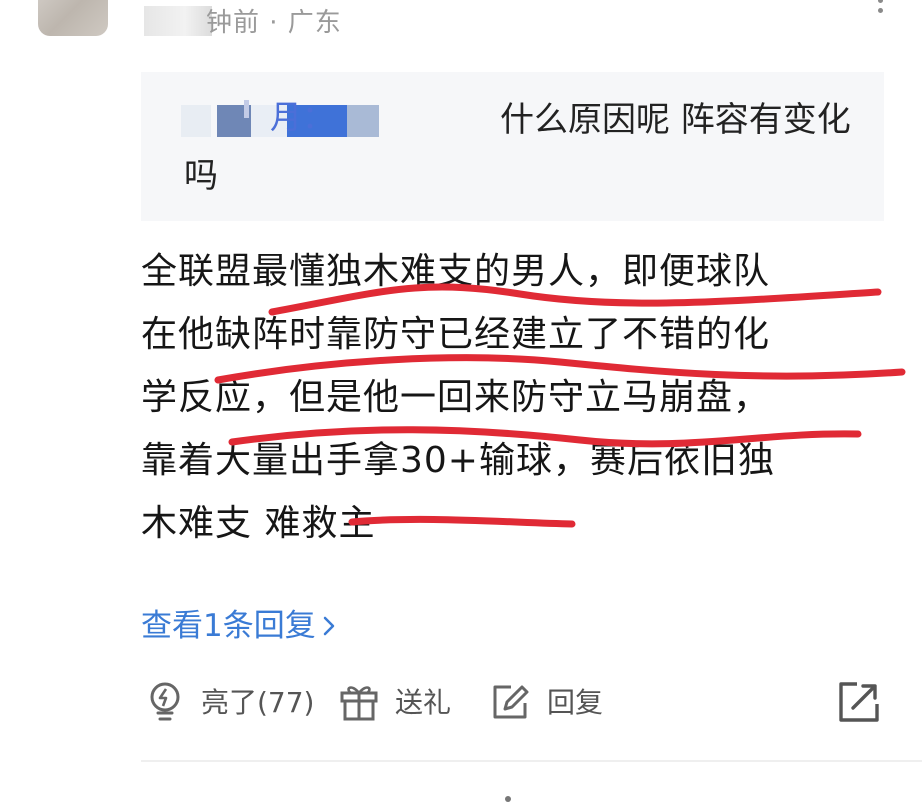 The image size is (922, 802). Describe the element at coordinates (258, 523) in the screenshot. I see `comment-line: 木难支 难救主` at that location.